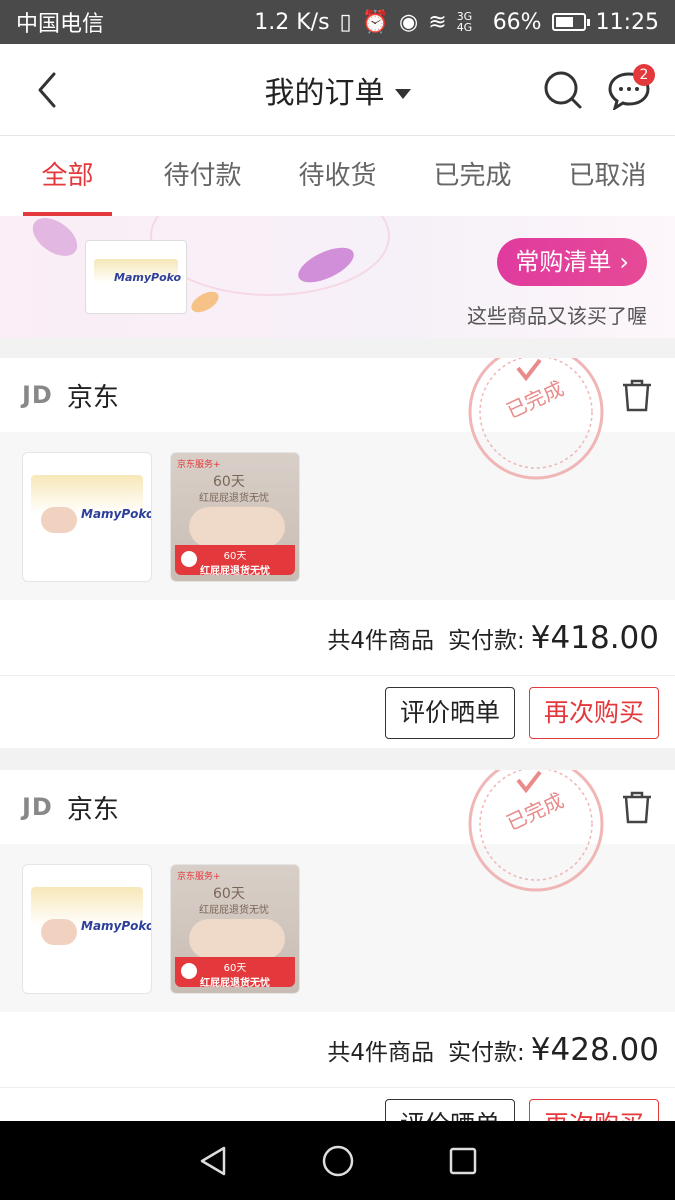 This screenshot has height=1200, width=675. What do you see at coordinates (594, 637) in the screenshot?
I see `paid-amount: ¥418.00` at bounding box center [594, 637].